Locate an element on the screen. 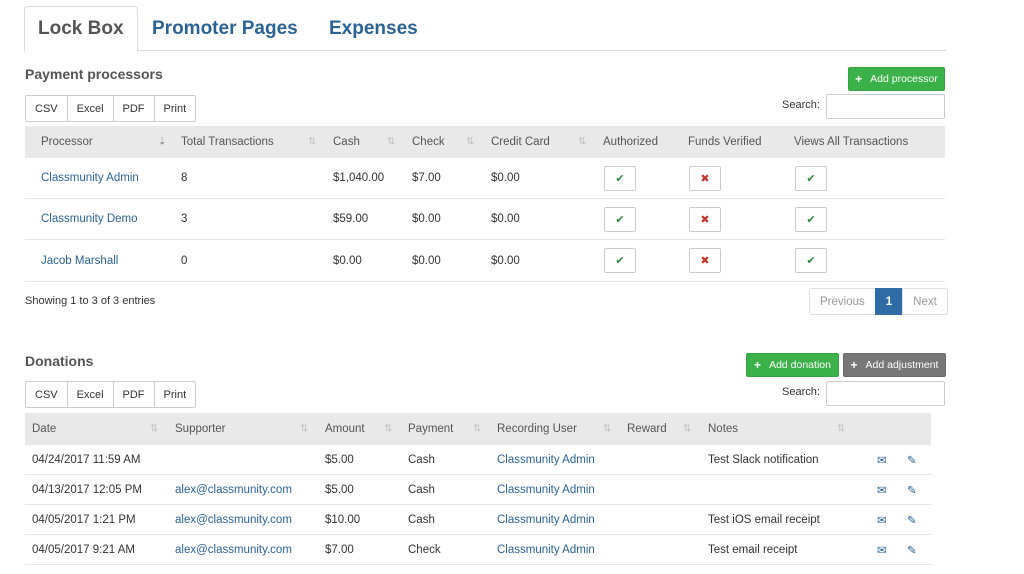  pagination-previous: Previous is located at coordinates (842, 301).